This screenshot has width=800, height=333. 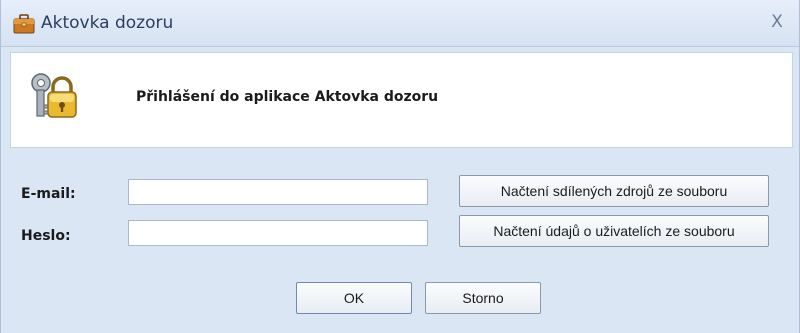 What do you see at coordinates (278, 192) in the screenshot?
I see `email-field` at bounding box center [278, 192].